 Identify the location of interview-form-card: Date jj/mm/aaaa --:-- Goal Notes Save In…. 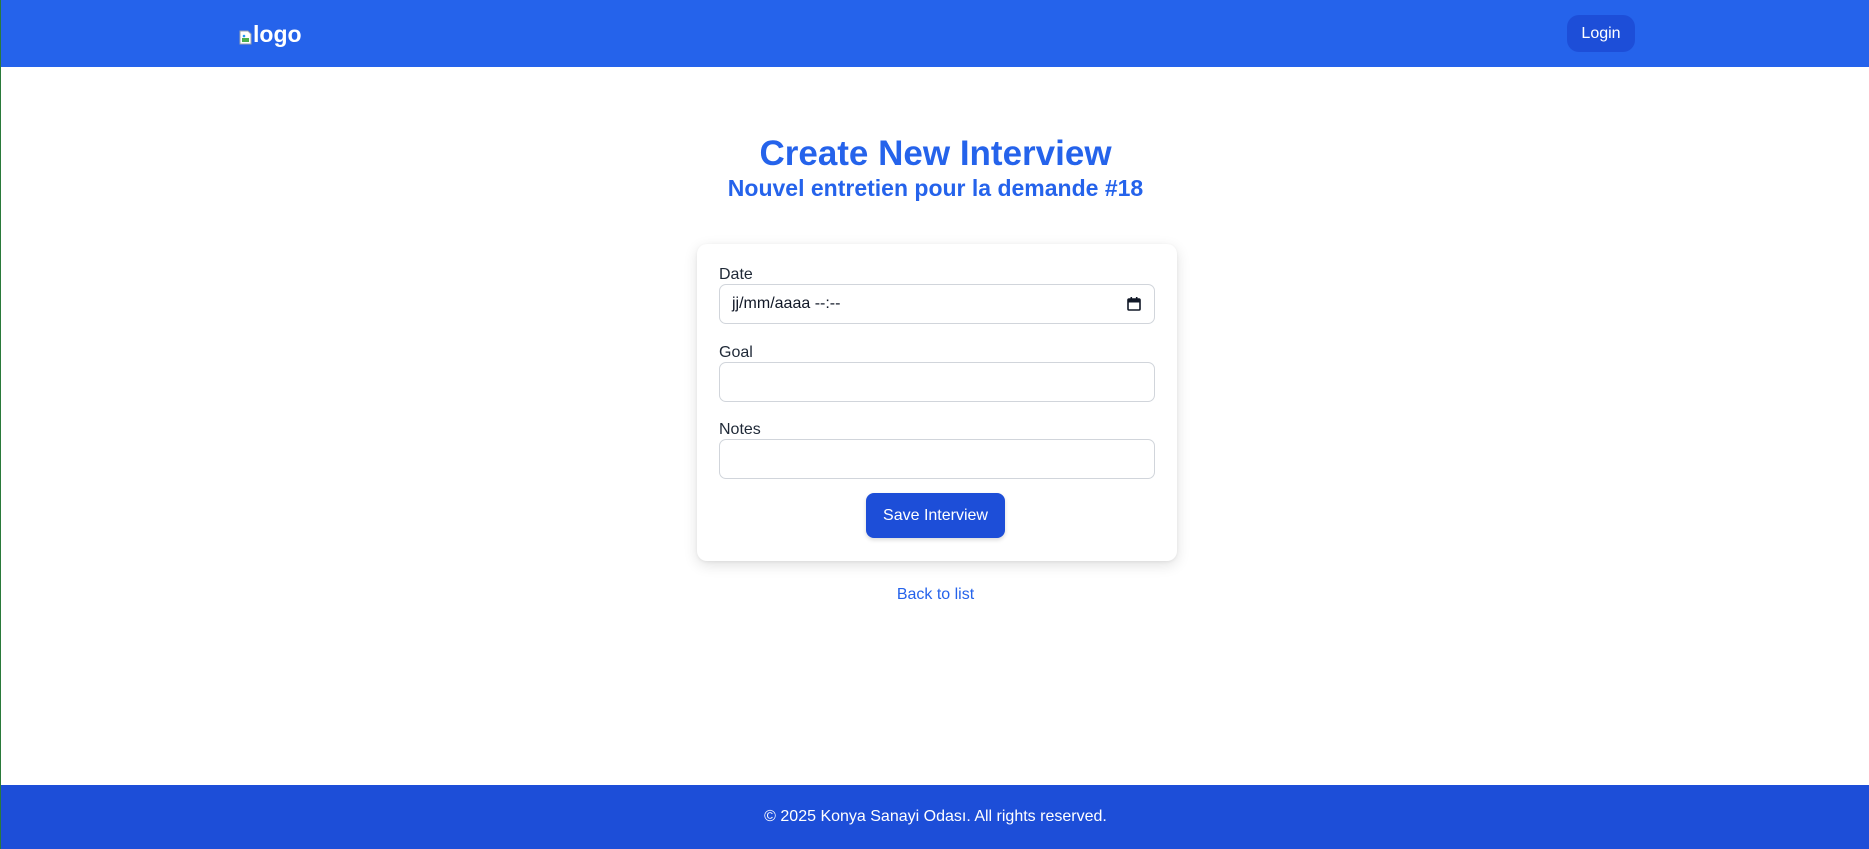
(937, 402).